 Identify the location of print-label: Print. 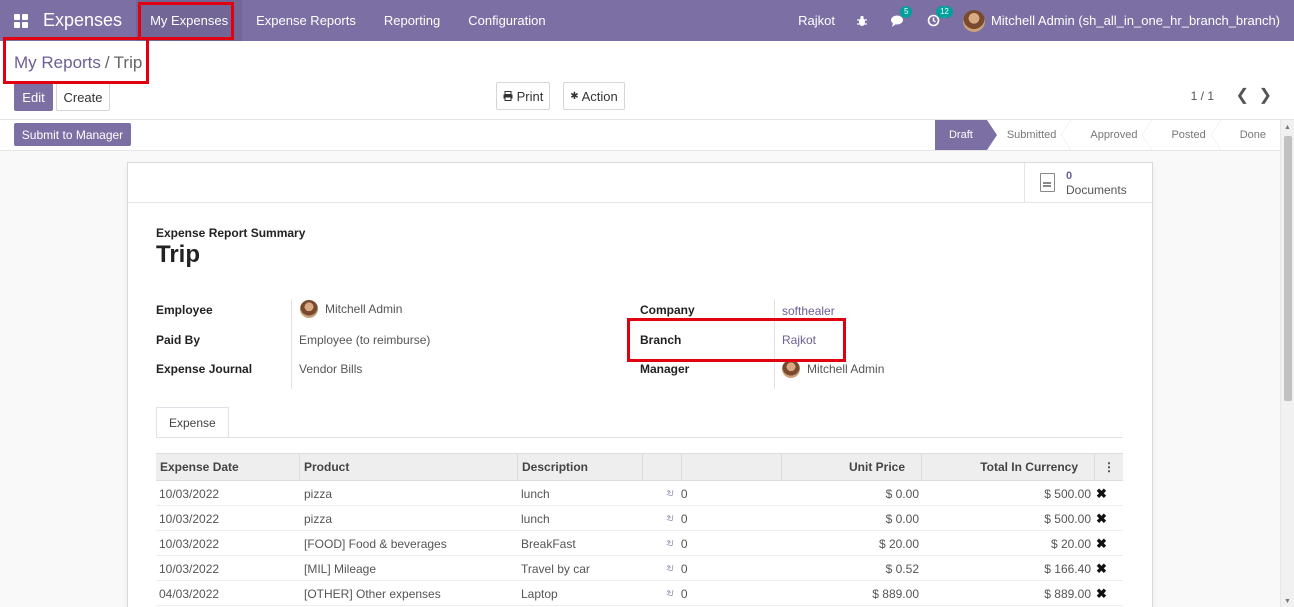
(530, 96).